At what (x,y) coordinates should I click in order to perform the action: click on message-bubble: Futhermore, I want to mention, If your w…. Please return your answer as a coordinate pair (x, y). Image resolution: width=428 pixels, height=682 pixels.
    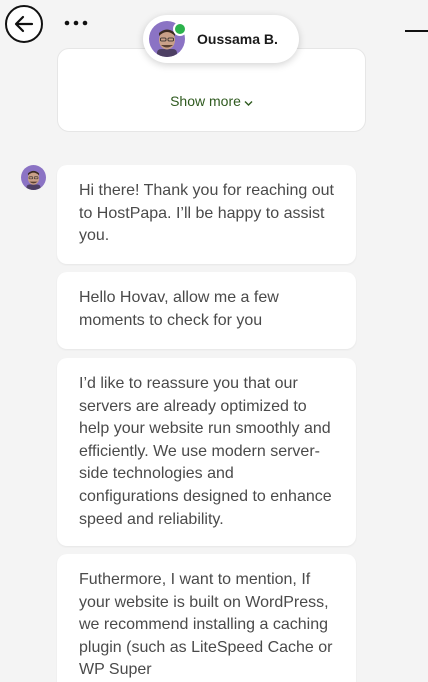
    Looking at the image, I should click on (206, 618).